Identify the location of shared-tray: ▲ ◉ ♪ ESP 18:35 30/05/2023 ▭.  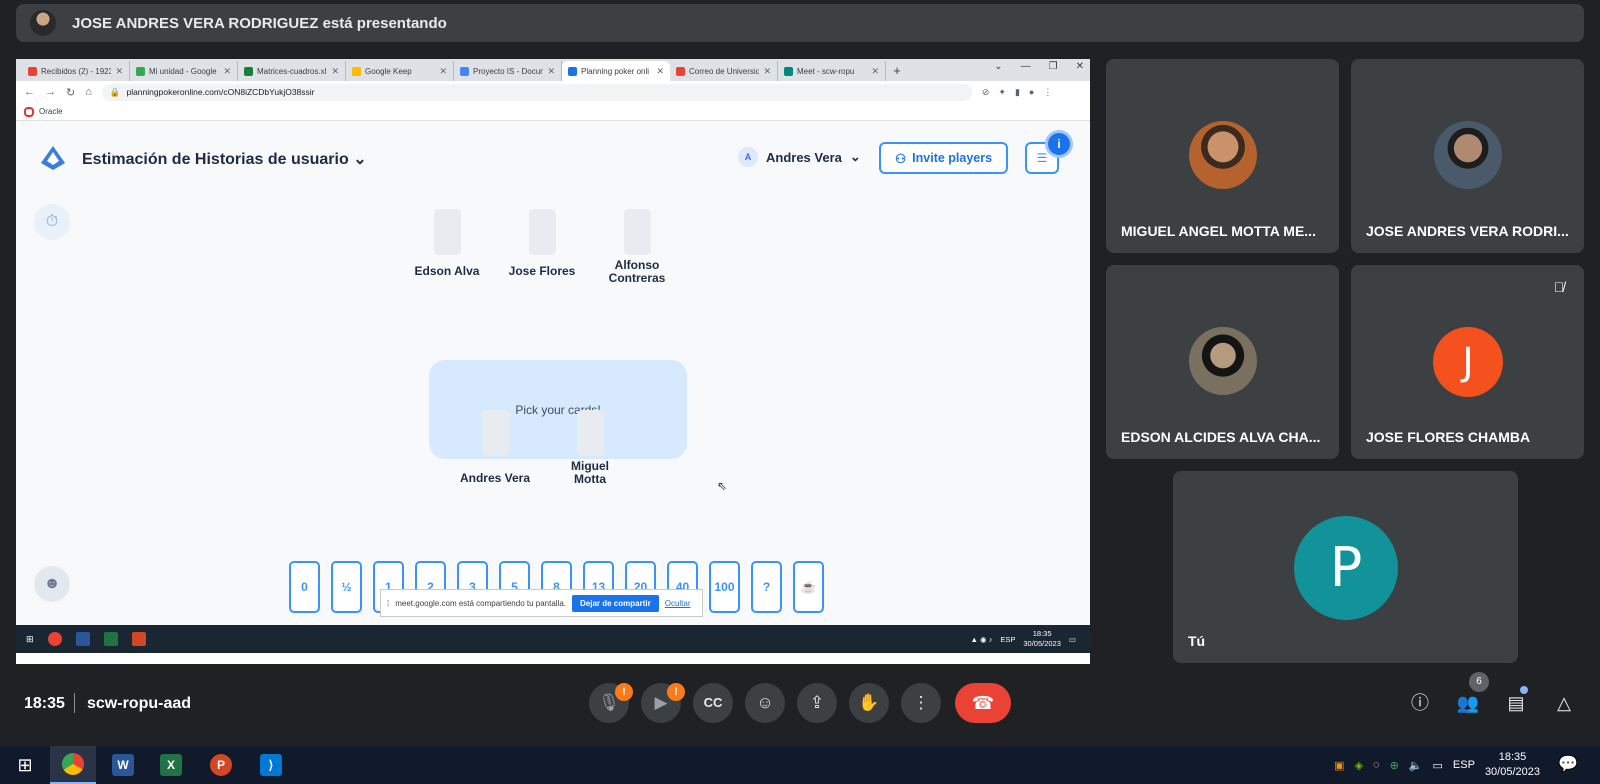
(1023, 639).